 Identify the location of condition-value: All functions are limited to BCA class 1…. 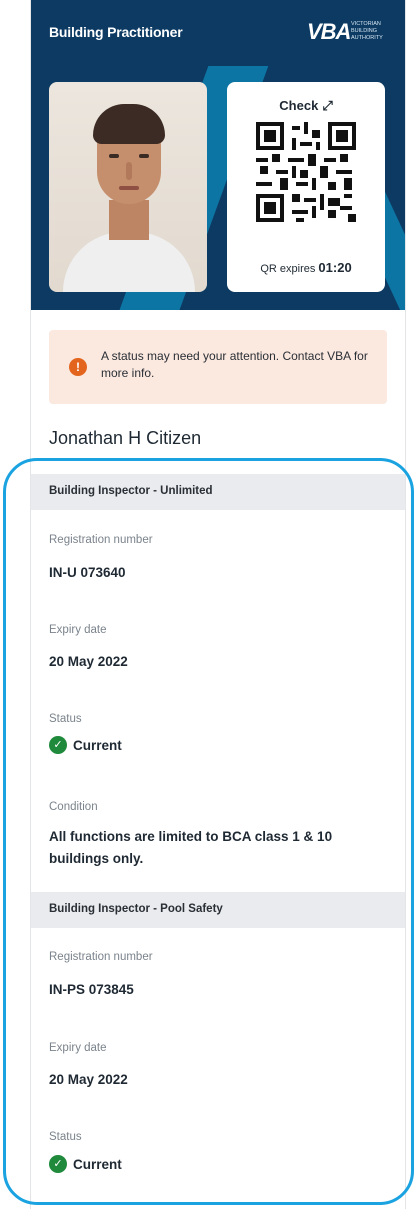
(191, 847).